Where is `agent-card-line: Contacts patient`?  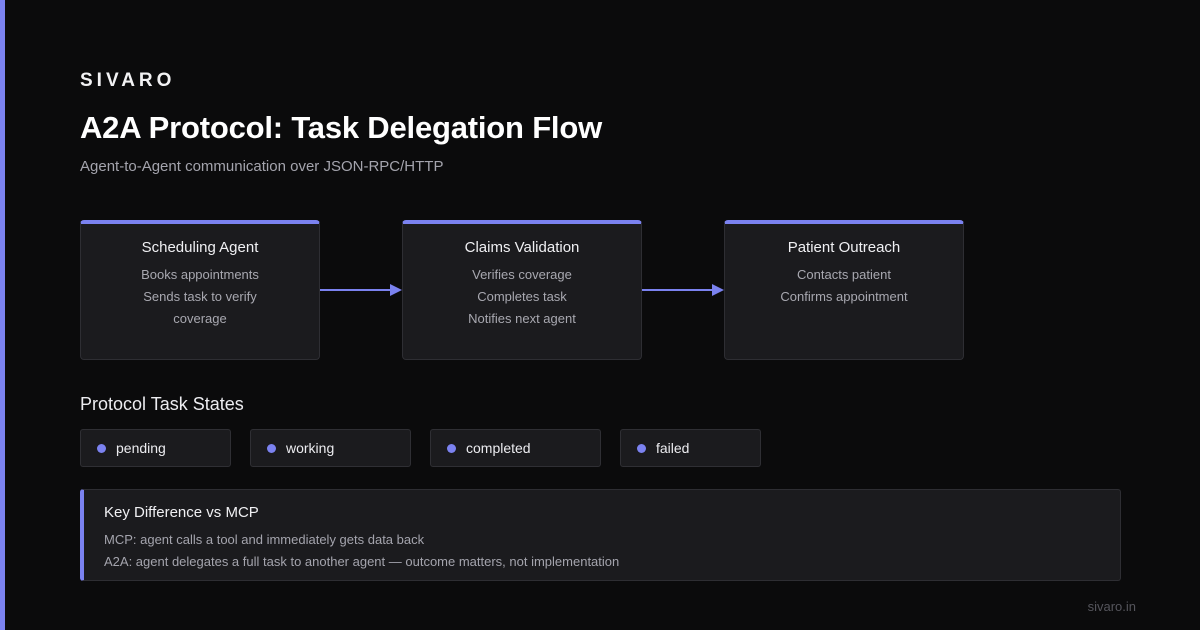 agent-card-line: Contacts patient is located at coordinates (844, 274).